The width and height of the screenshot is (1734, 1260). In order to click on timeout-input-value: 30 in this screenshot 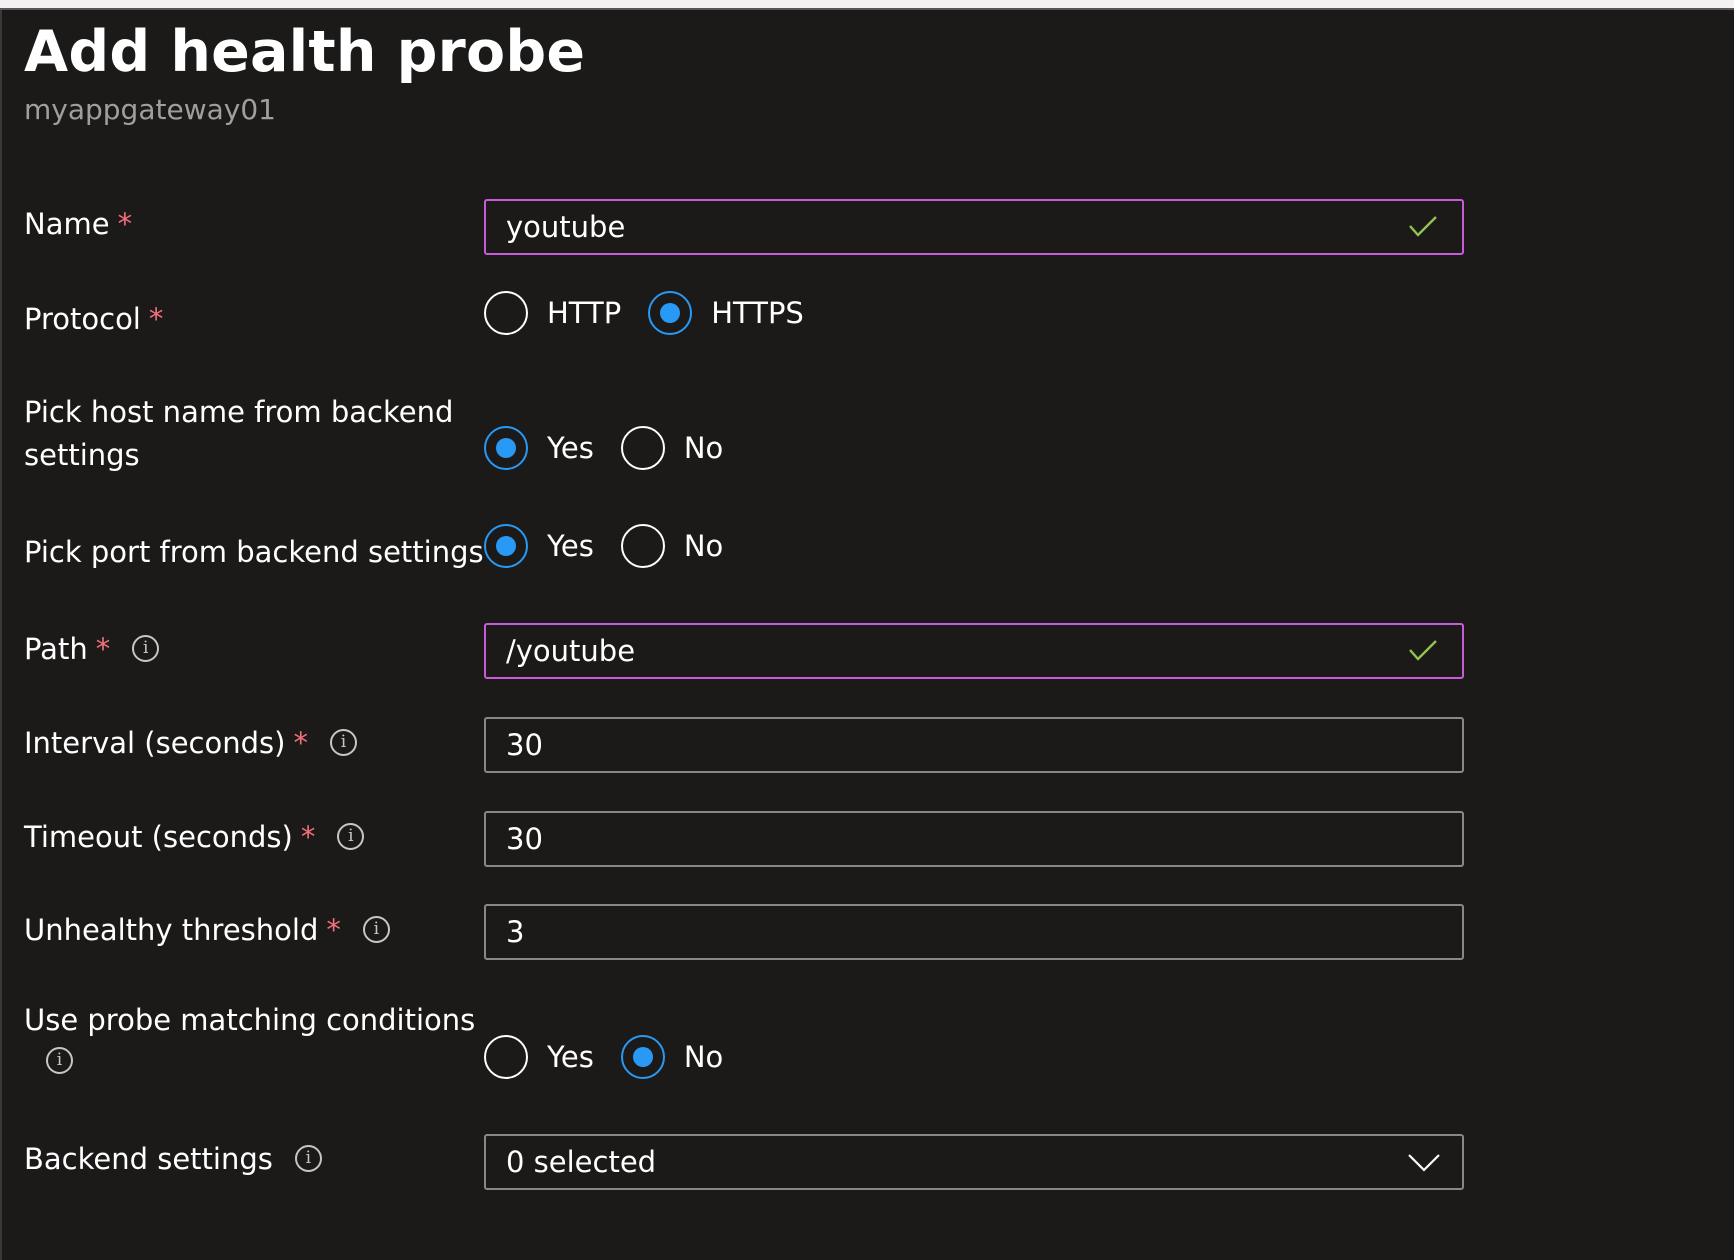, I will do `click(524, 839)`.